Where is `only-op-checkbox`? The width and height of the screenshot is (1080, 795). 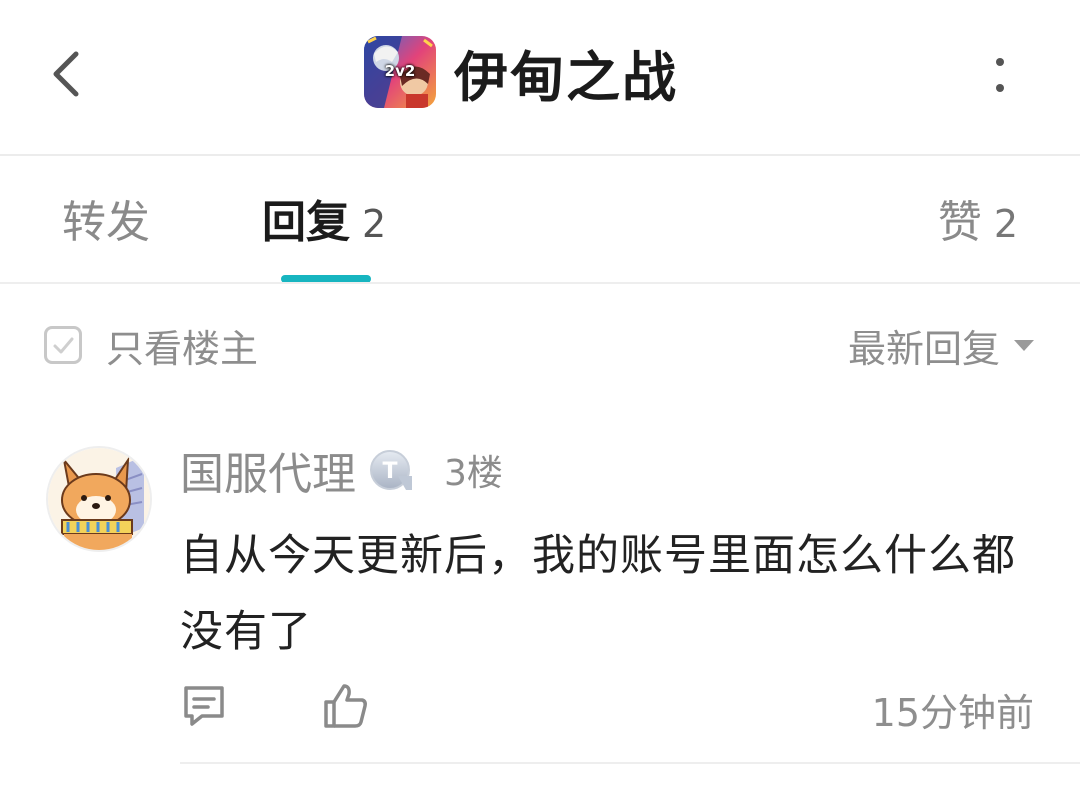
only-op-checkbox is located at coordinates (63, 345).